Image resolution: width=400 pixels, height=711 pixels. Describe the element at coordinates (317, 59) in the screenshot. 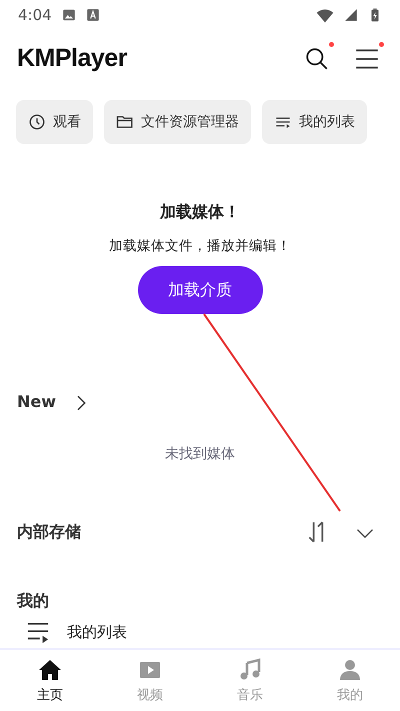

I see `search-icon` at that location.